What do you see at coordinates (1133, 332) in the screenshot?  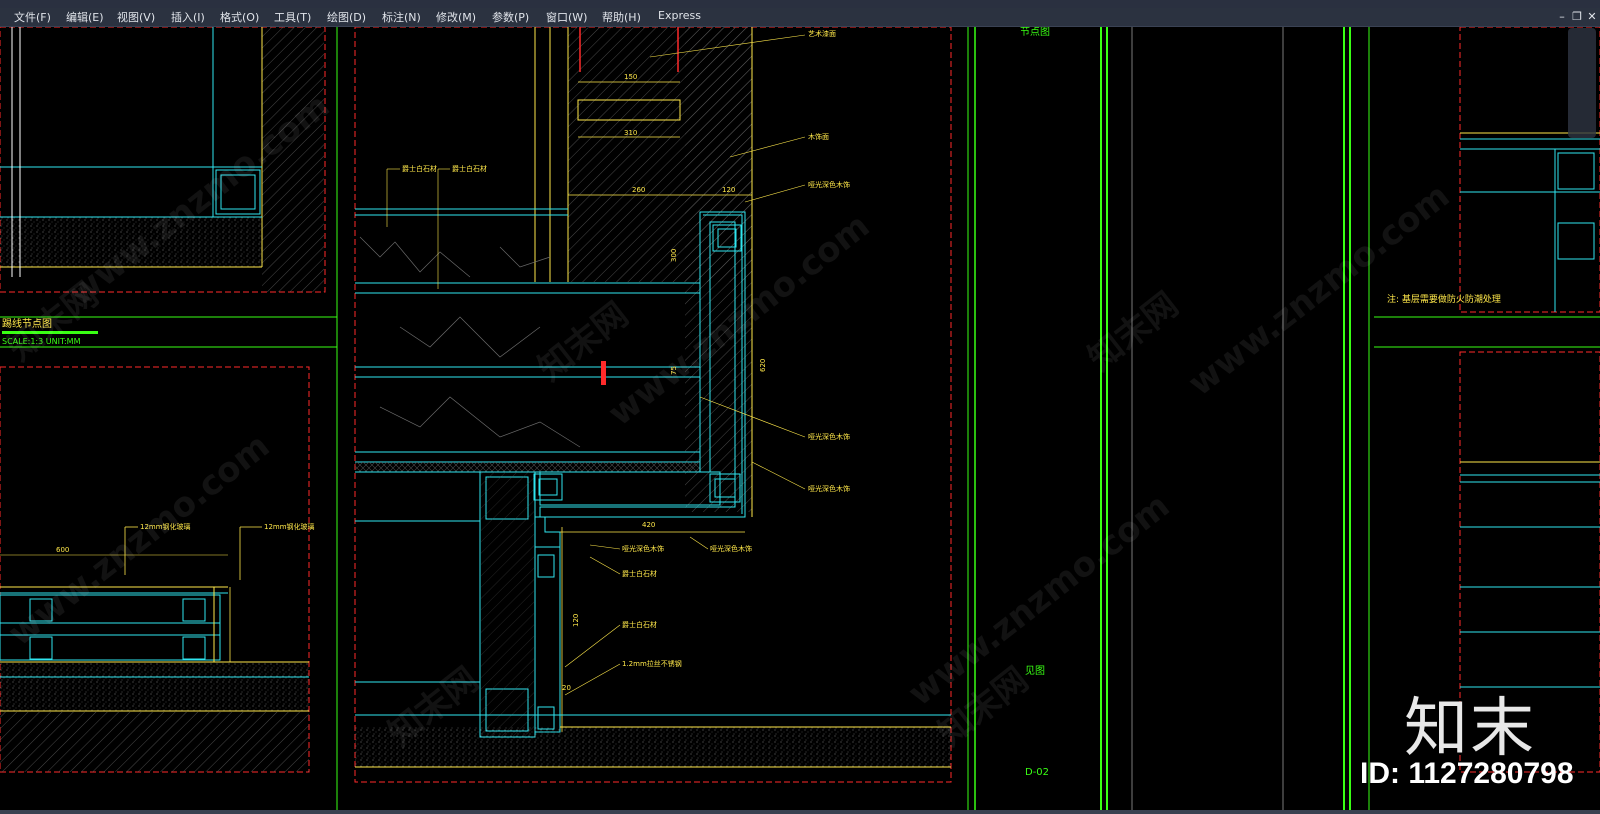 I see `watermark-cn-3: 知末网` at bounding box center [1133, 332].